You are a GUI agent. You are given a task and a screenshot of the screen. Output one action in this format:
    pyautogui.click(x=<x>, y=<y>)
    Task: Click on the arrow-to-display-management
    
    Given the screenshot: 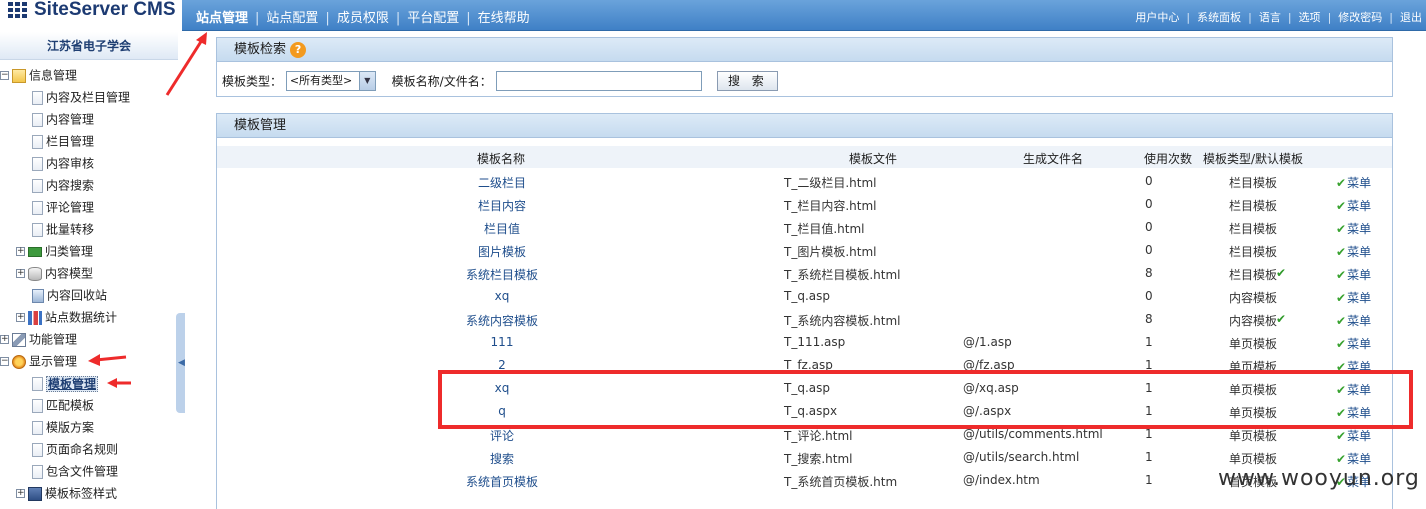 What is the action you would take?
    pyautogui.click(x=107, y=360)
    